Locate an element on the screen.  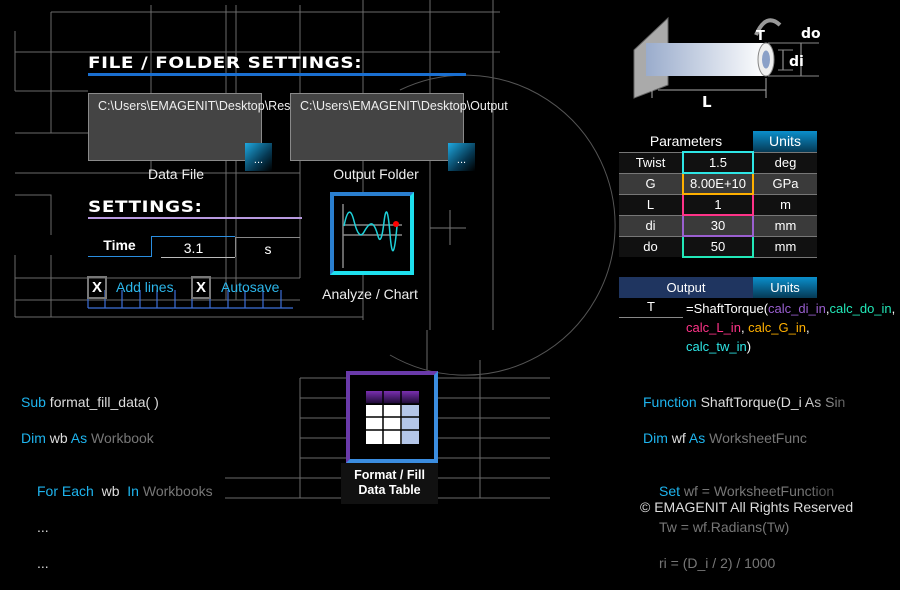
parameter-value-input: 8.00E+10 is located at coordinates (718, 183).